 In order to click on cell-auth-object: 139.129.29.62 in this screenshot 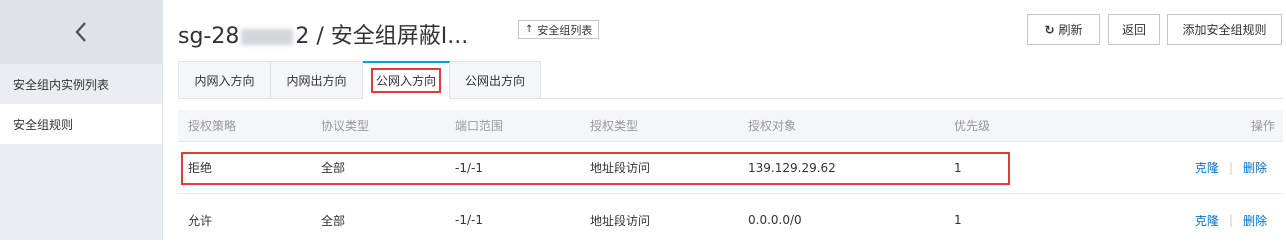, I will do `click(792, 167)`.